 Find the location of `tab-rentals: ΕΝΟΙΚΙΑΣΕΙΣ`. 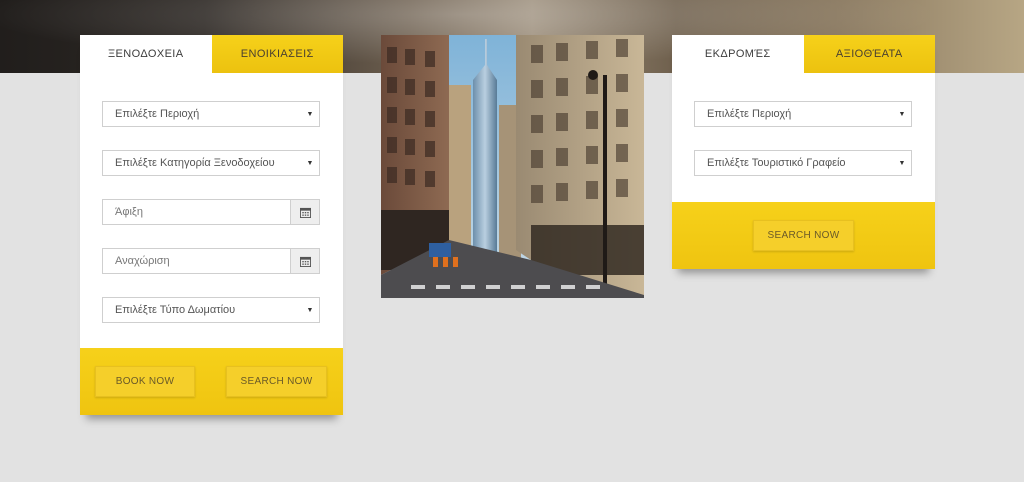

tab-rentals: ΕΝΟΙΚΙΑΣΕΙΣ is located at coordinates (277, 54).